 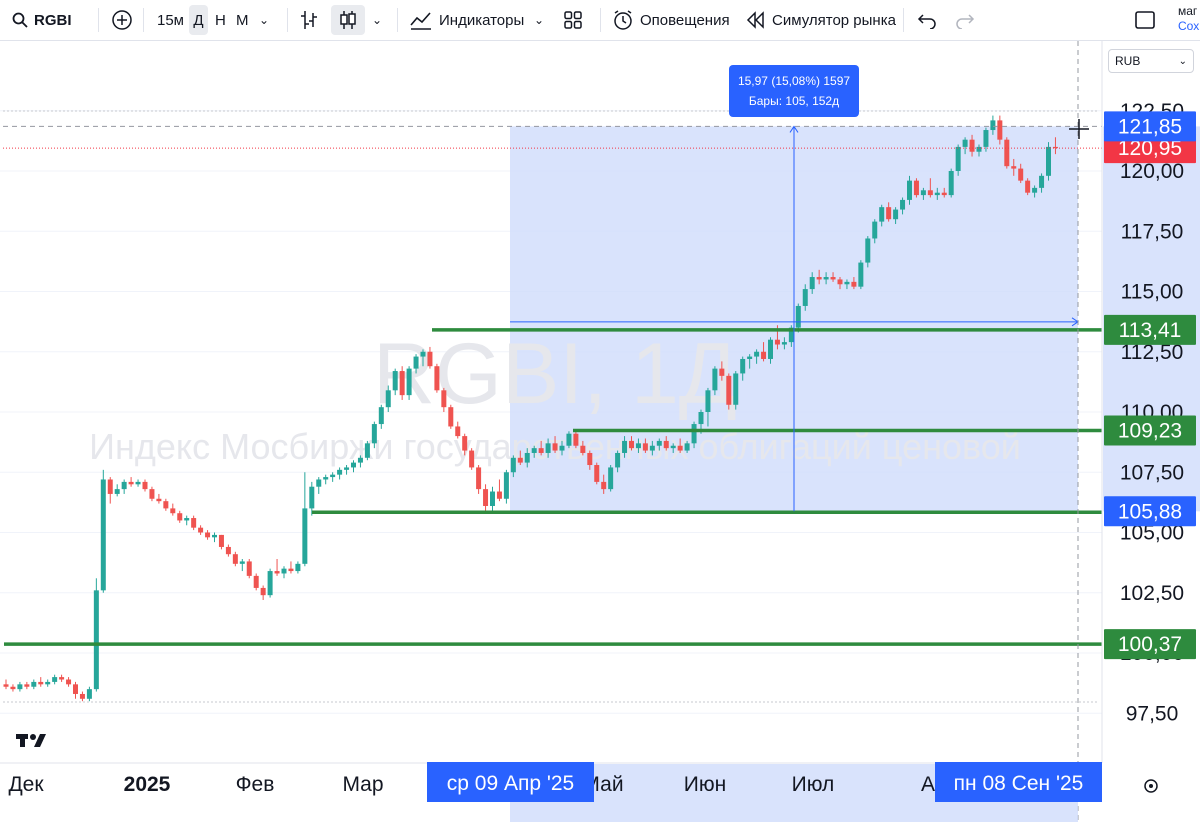 What do you see at coordinates (309, 20) in the screenshot?
I see `bar-style-button` at bounding box center [309, 20].